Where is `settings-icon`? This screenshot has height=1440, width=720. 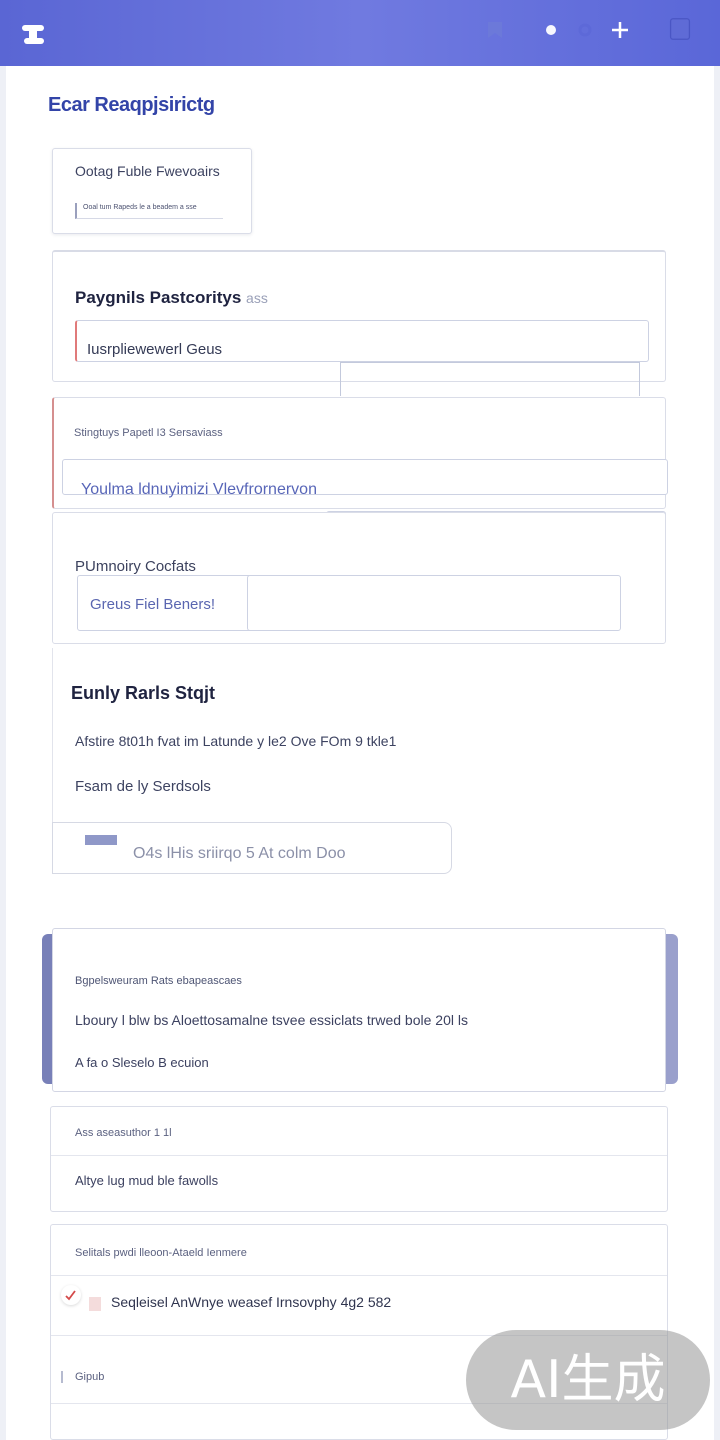
settings-icon is located at coordinates (586, 30).